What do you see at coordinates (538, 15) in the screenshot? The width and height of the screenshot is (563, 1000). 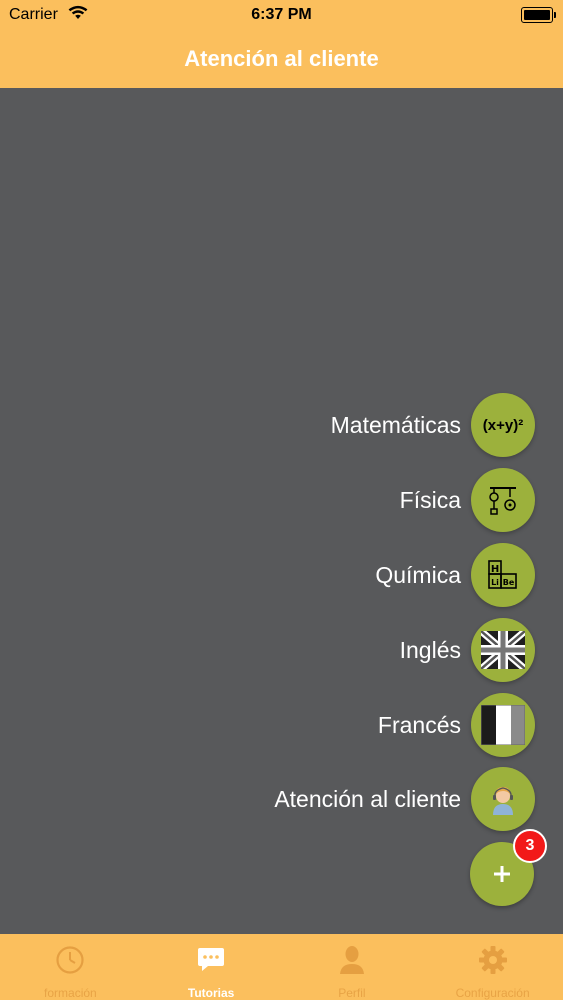 I see `battery-icon` at bounding box center [538, 15].